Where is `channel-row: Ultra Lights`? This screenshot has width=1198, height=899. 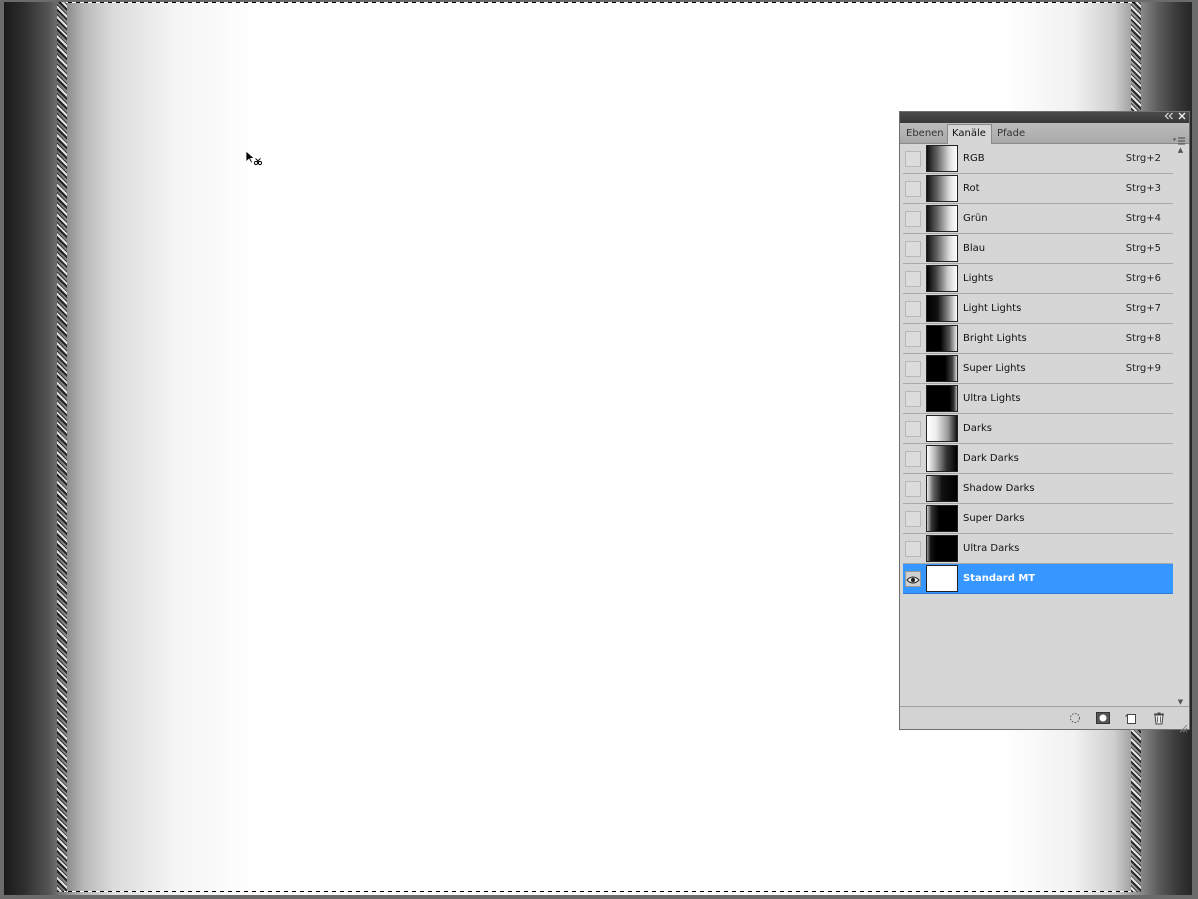 channel-row: Ultra Lights is located at coordinates (1038, 399).